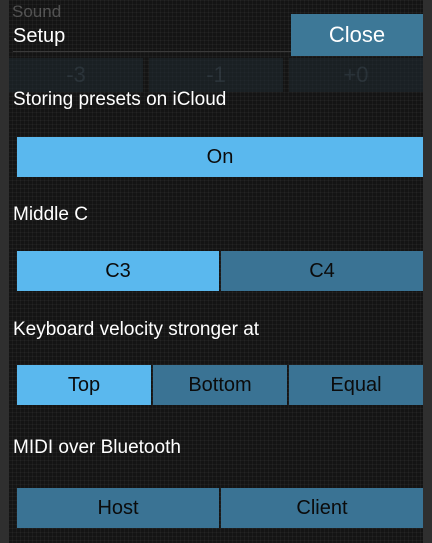  What do you see at coordinates (220, 271) in the screenshot?
I see `middle-c-segmented-control: C3 C4` at bounding box center [220, 271].